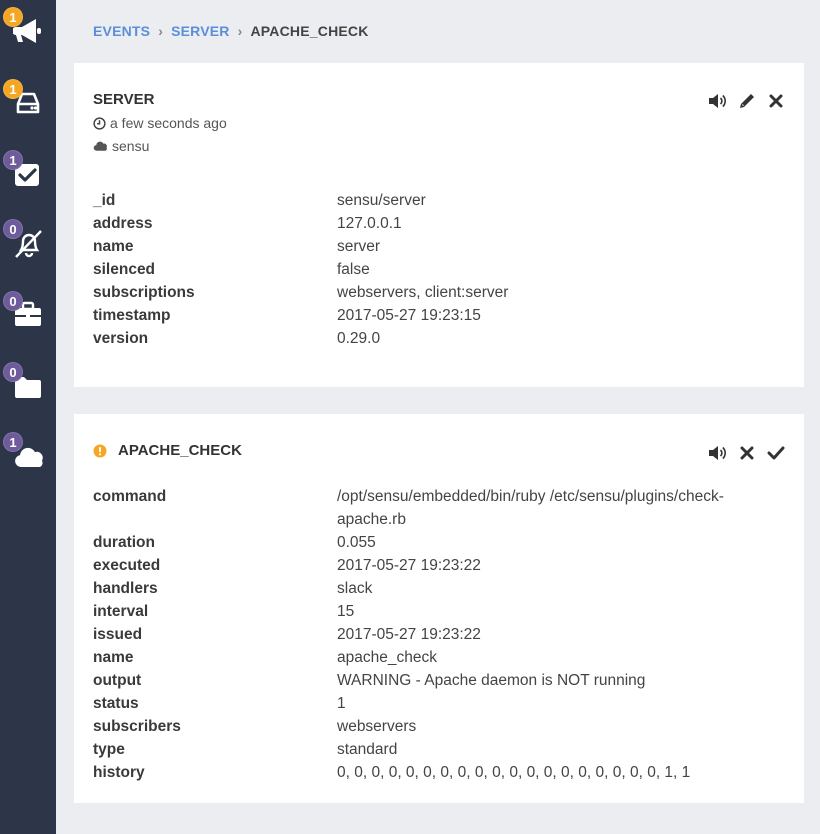  What do you see at coordinates (438, 588) in the screenshot?
I see `detail-row: handlers slack` at bounding box center [438, 588].